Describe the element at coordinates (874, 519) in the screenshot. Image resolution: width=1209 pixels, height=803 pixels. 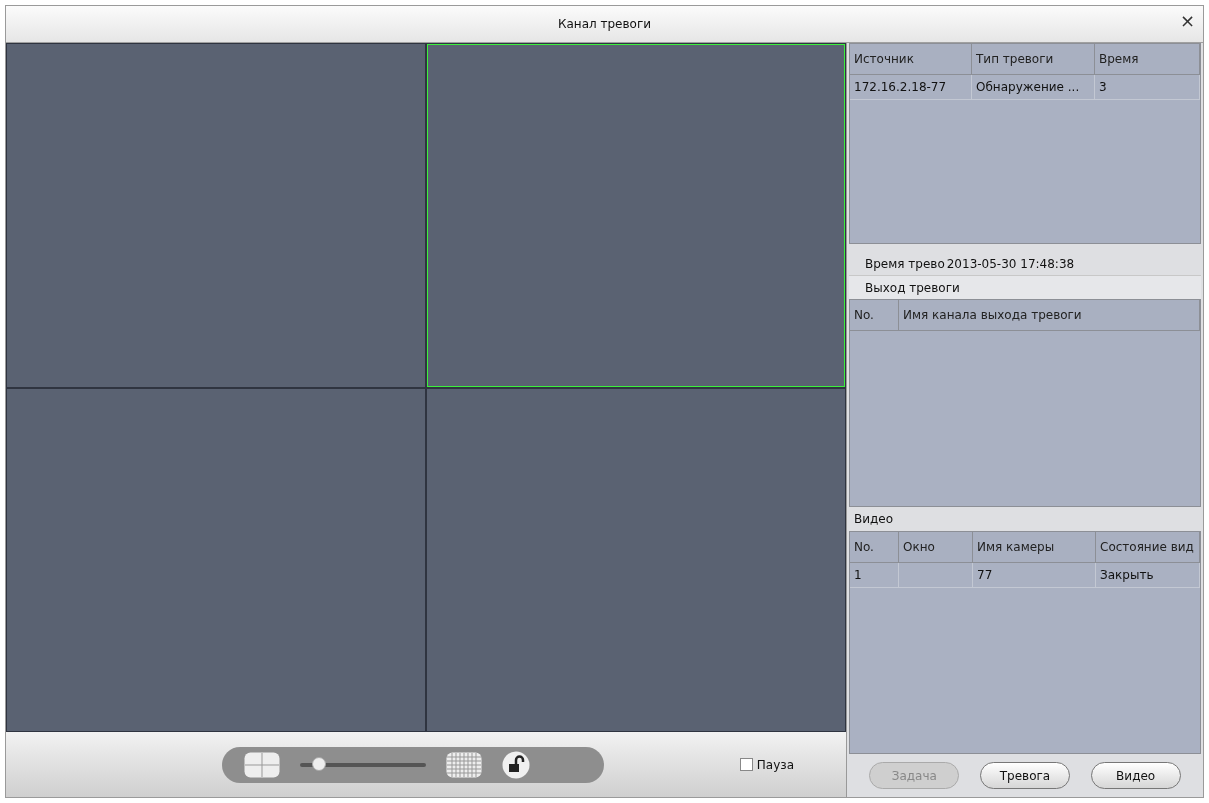
I see `section-title: Видео` at that location.